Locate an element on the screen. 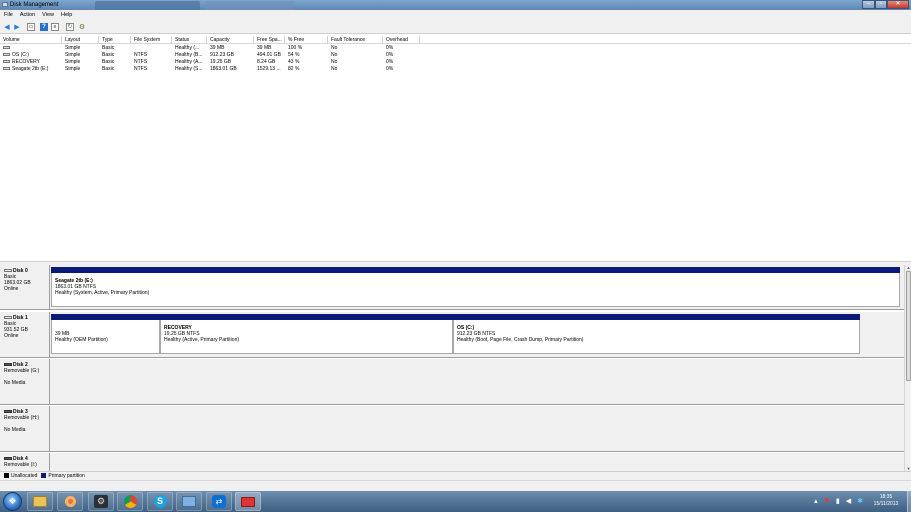  menu-file: File is located at coordinates (8, 15).